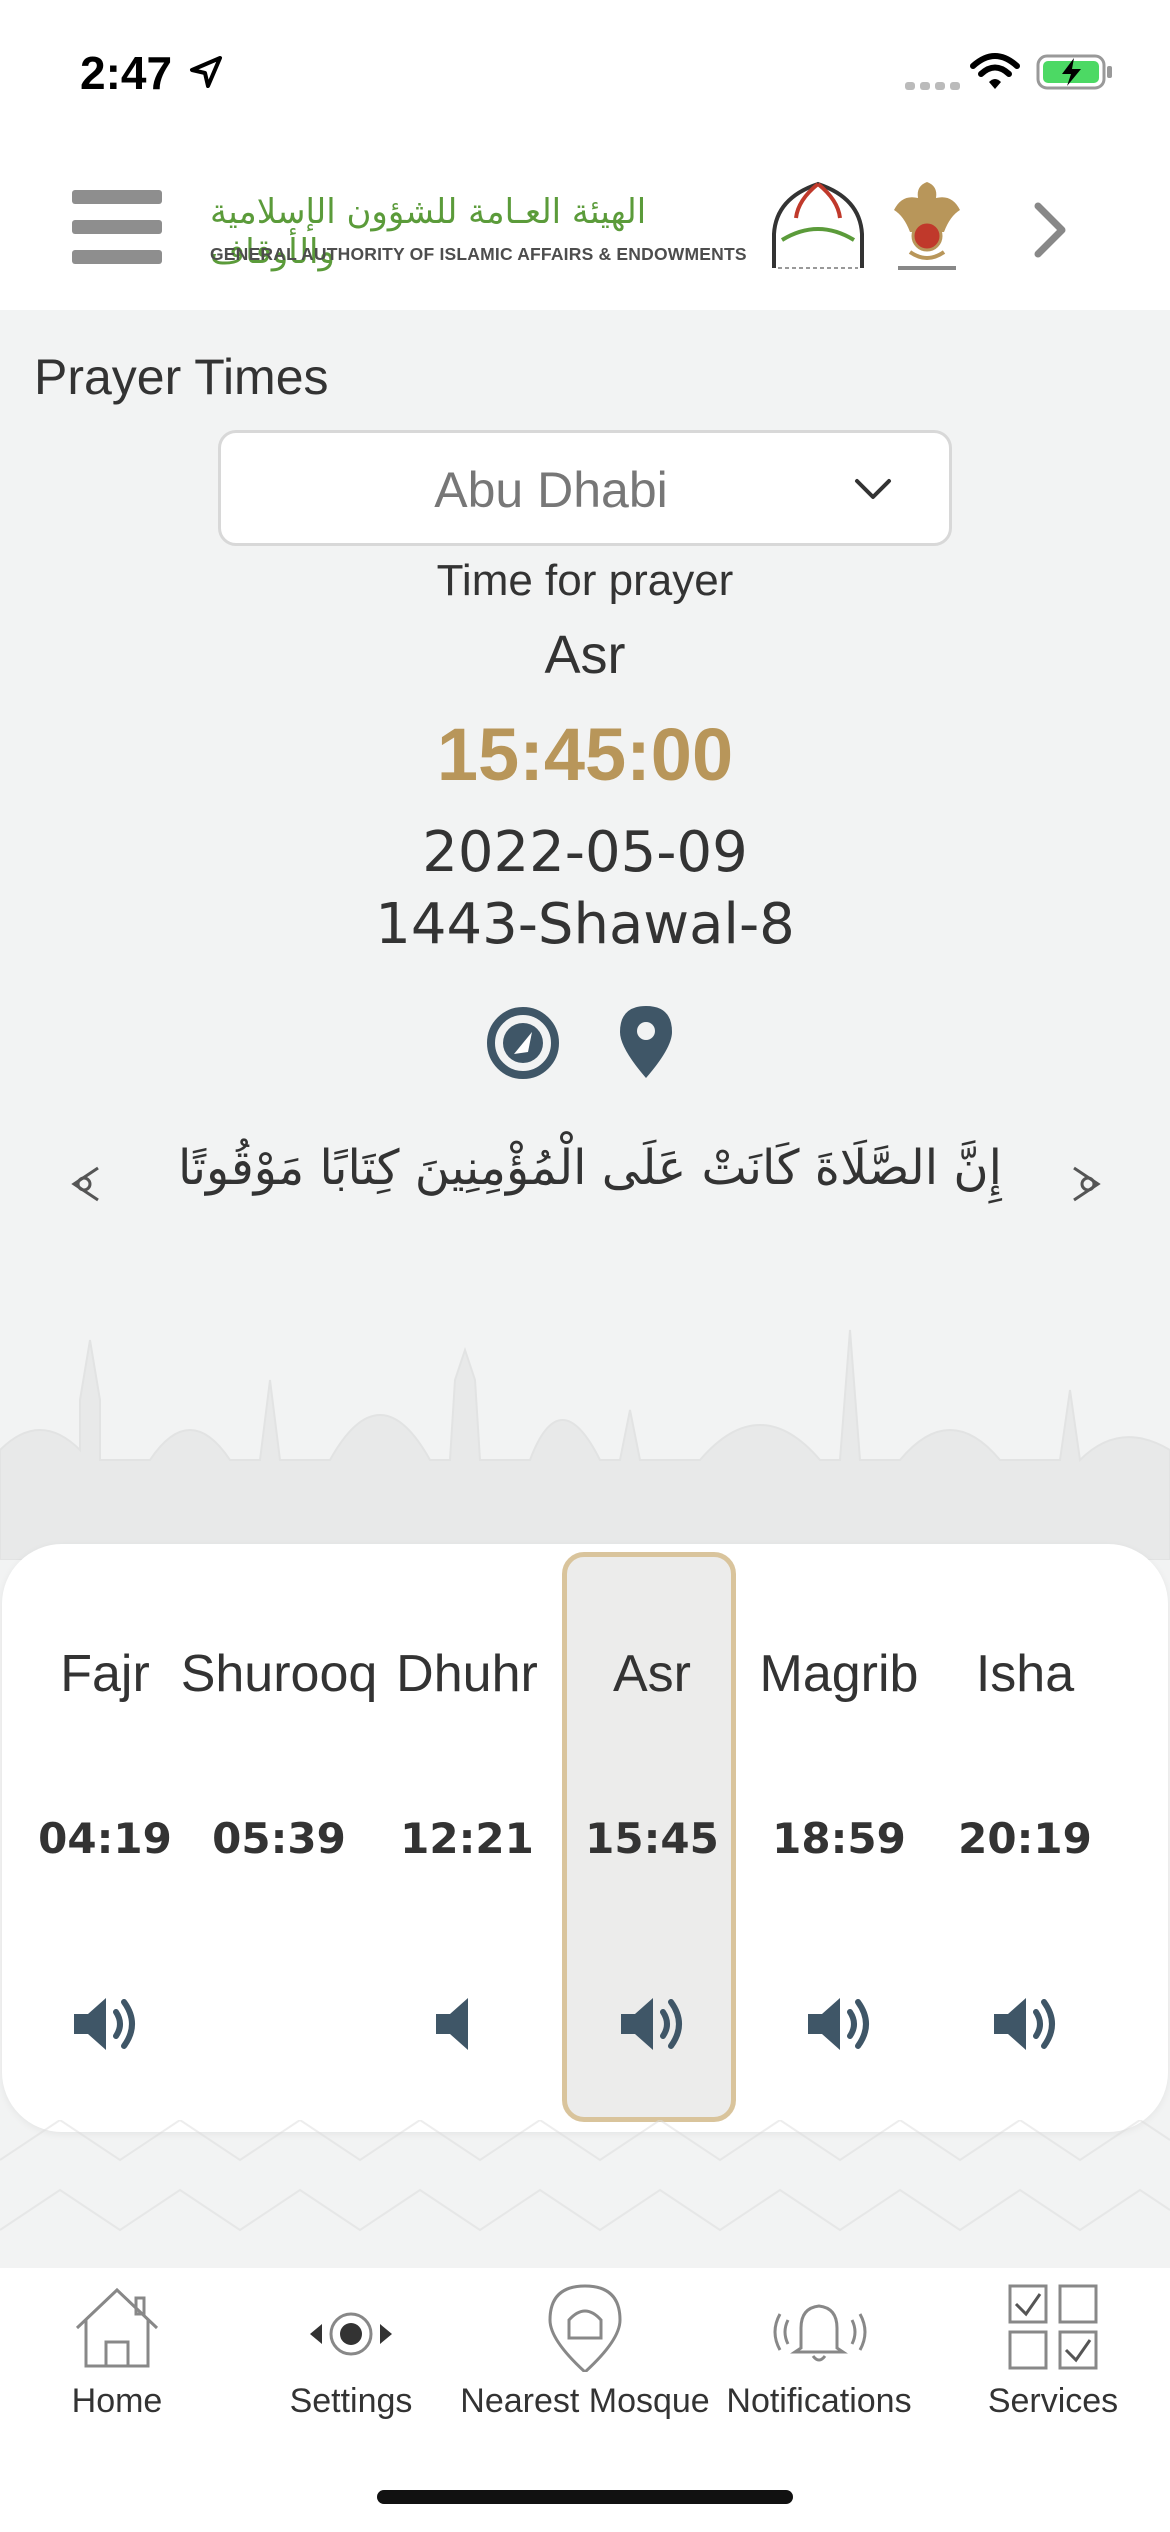 The image size is (1170, 2532). What do you see at coordinates (585, 580) in the screenshot?
I see `time-for-prayer-label: Time for prayer` at bounding box center [585, 580].